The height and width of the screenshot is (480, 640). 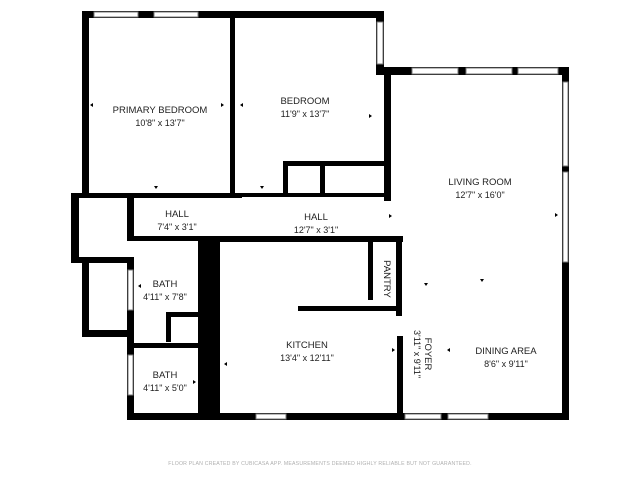 I want to click on wall-bath-divider-c, so click(x=165, y=345).